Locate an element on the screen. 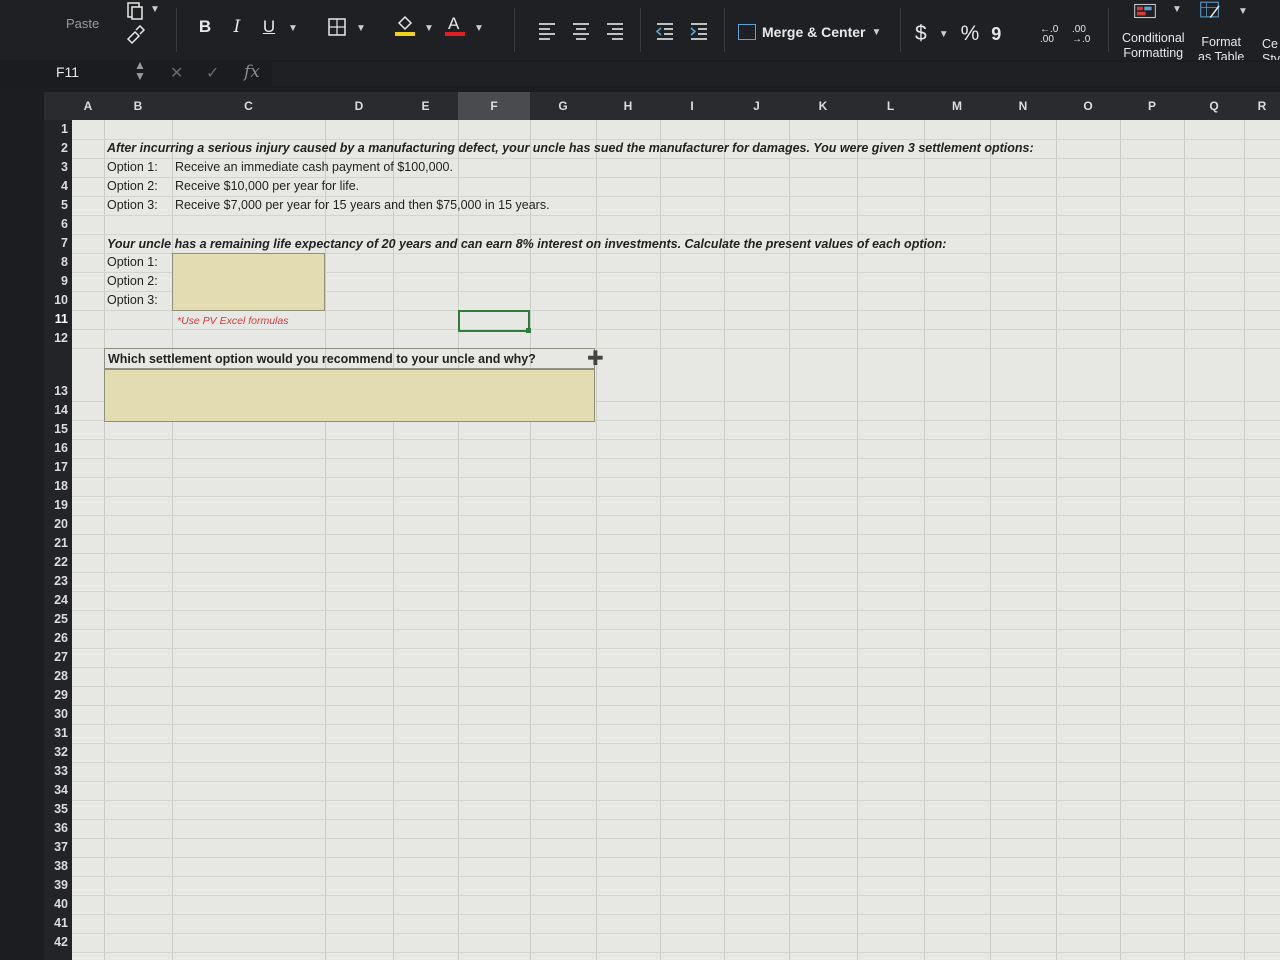 The image size is (1280, 960). row-header-14: 14 is located at coordinates (56, 410).